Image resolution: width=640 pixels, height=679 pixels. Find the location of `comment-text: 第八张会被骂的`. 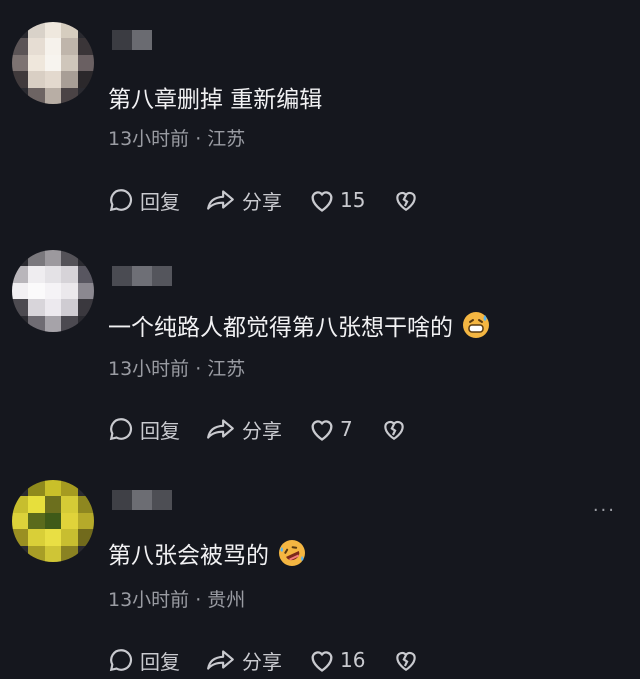

comment-text: 第八张会被骂的 is located at coordinates (207, 553).